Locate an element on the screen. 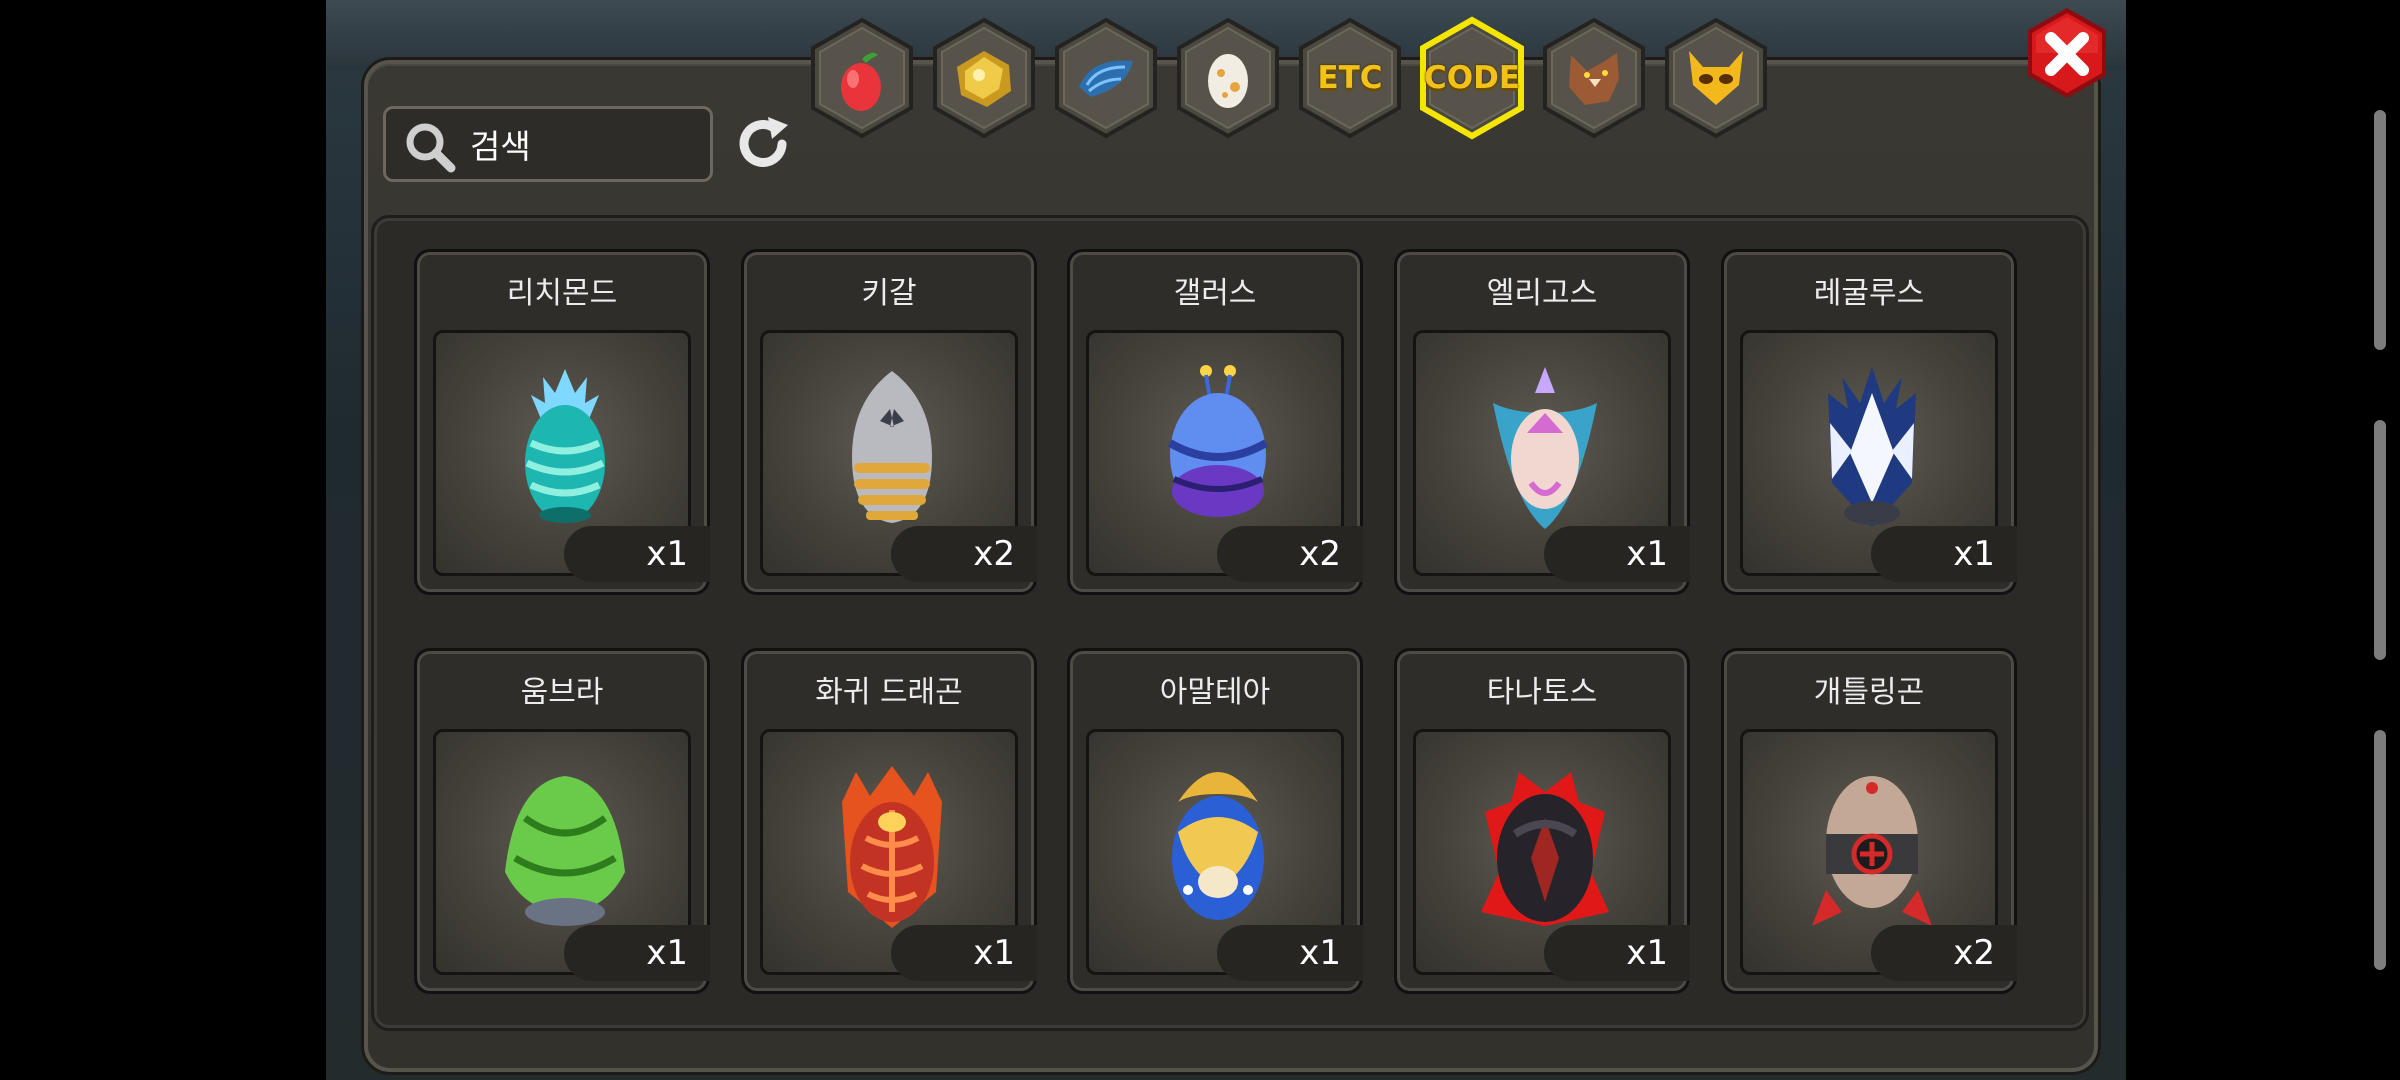 This screenshot has width=2400, height=1080. pink-winged-egg-icon is located at coordinates (1545, 448).